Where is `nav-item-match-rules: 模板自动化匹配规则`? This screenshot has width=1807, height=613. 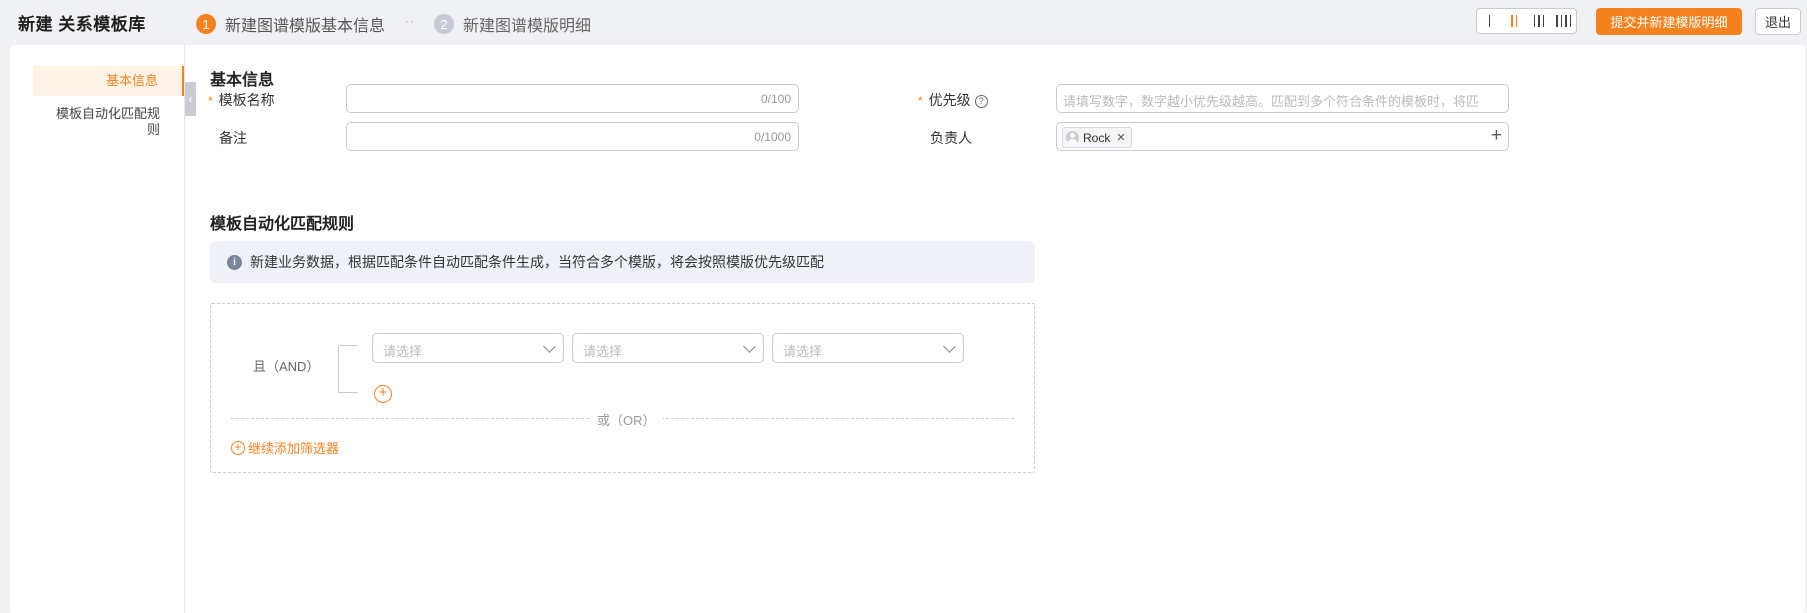 nav-item-match-rules: 模板自动化匹配规则 is located at coordinates (105, 122).